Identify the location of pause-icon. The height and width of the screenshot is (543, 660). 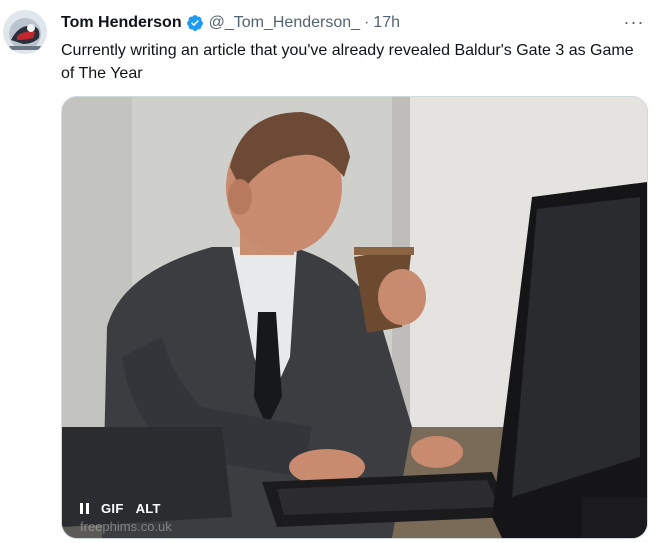
(84, 508).